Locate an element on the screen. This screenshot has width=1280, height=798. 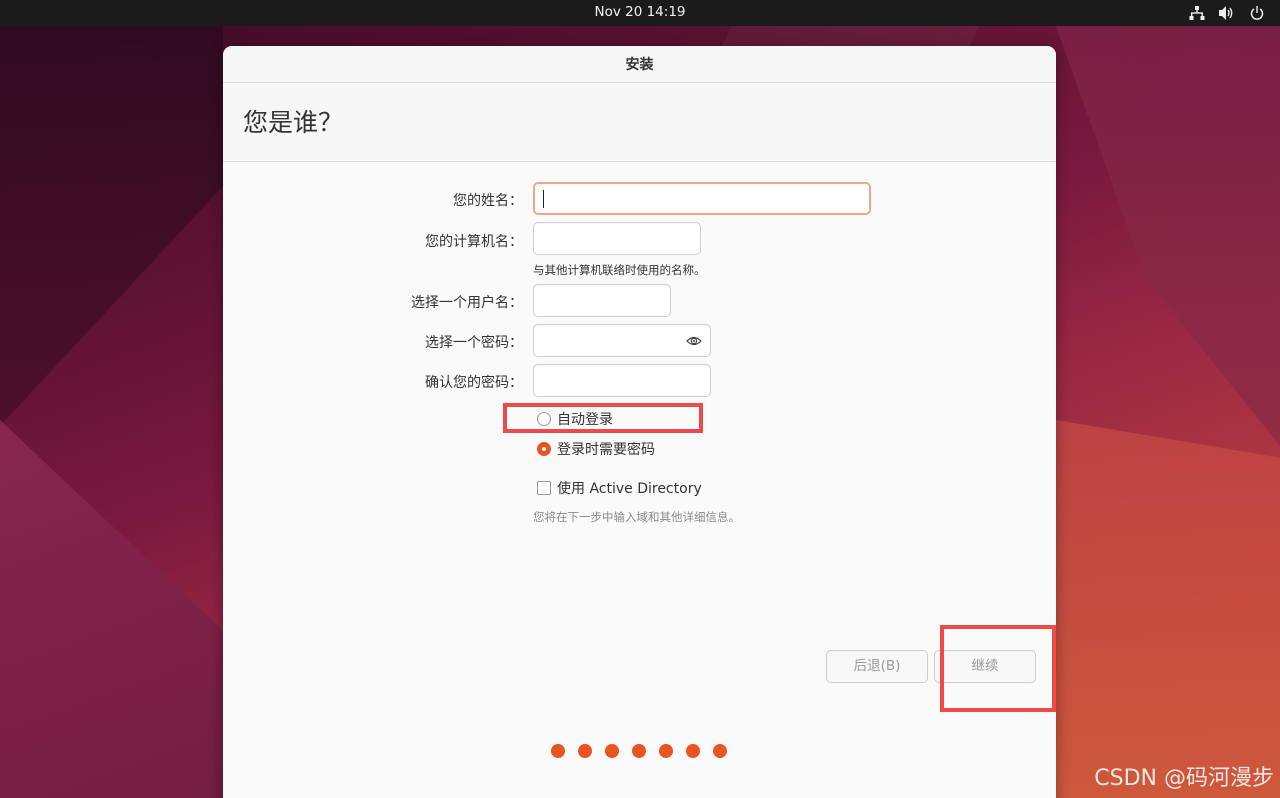
clock: Nov 20 14:19 is located at coordinates (640, 13).